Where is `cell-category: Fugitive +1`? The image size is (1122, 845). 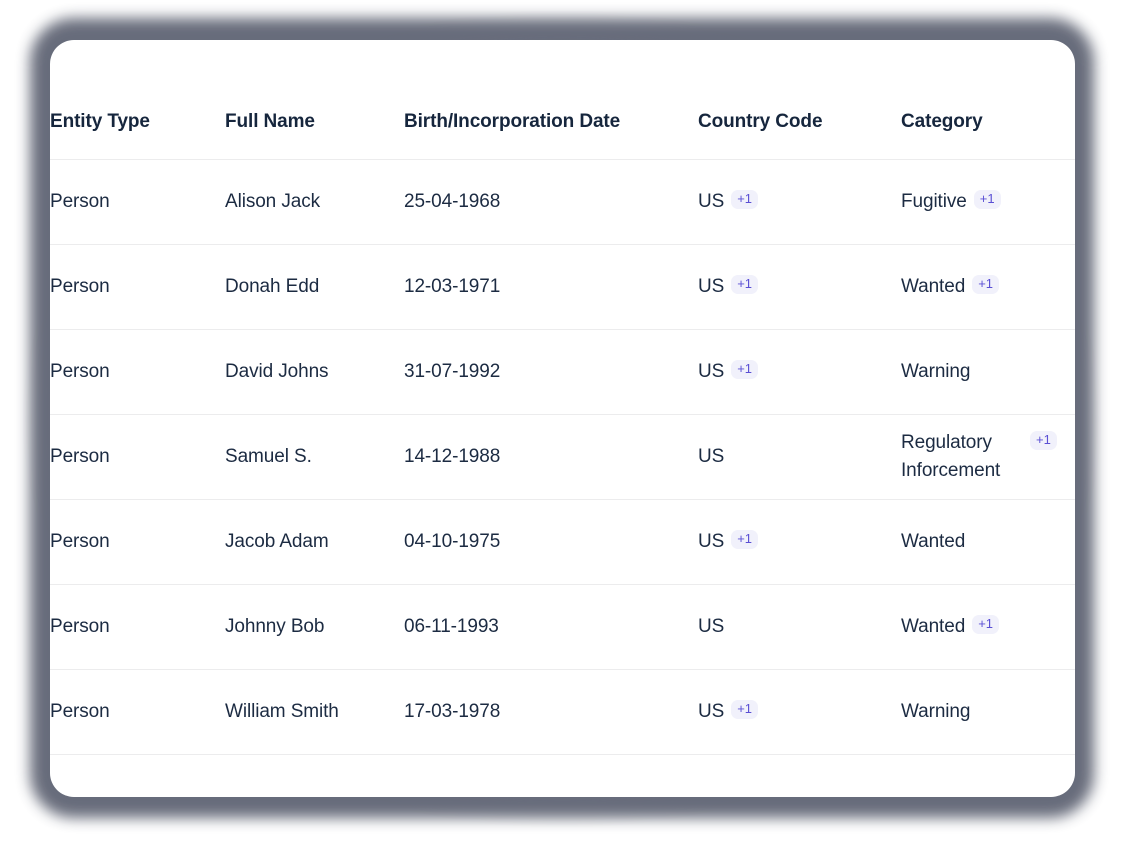
cell-category: Fugitive +1 is located at coordinates (988, 201).